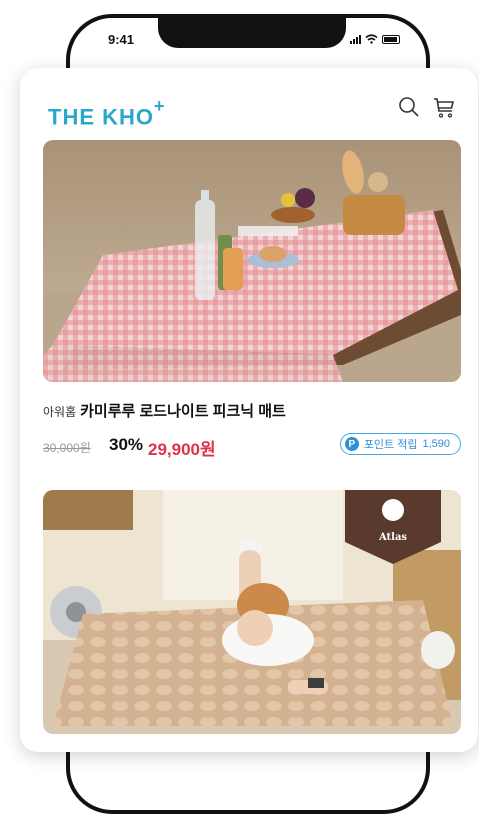  Describe the element at coordinates (67, 448) in the screenshot. I see `original-price: 30,000원` at that location.